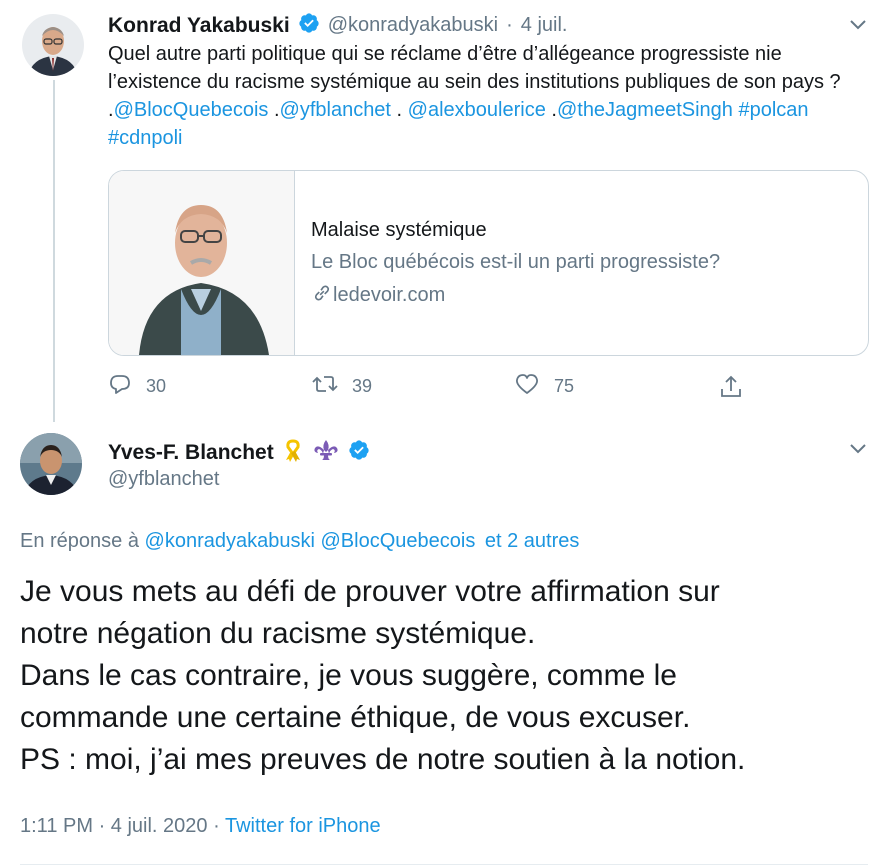  I want to click on tweet-date: 4 juil. 2020, so click(159, 826).